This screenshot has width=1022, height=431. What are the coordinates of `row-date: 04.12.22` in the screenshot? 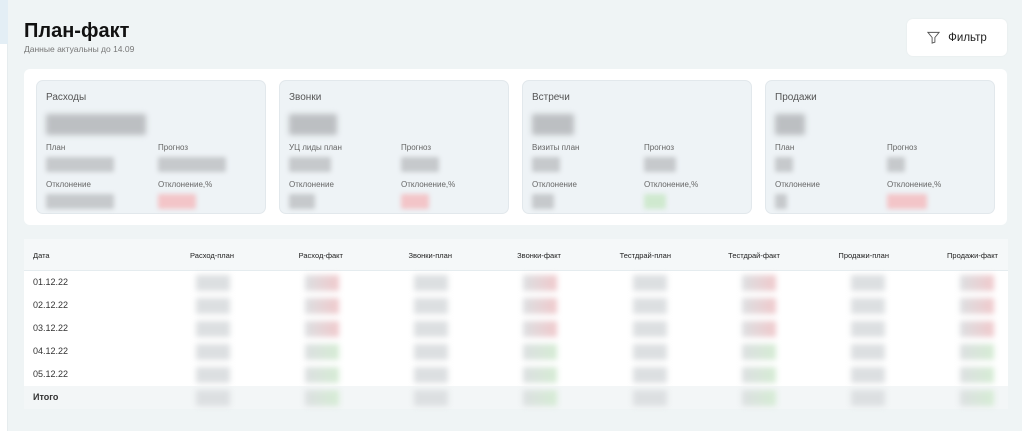 It's located at (51, 351).